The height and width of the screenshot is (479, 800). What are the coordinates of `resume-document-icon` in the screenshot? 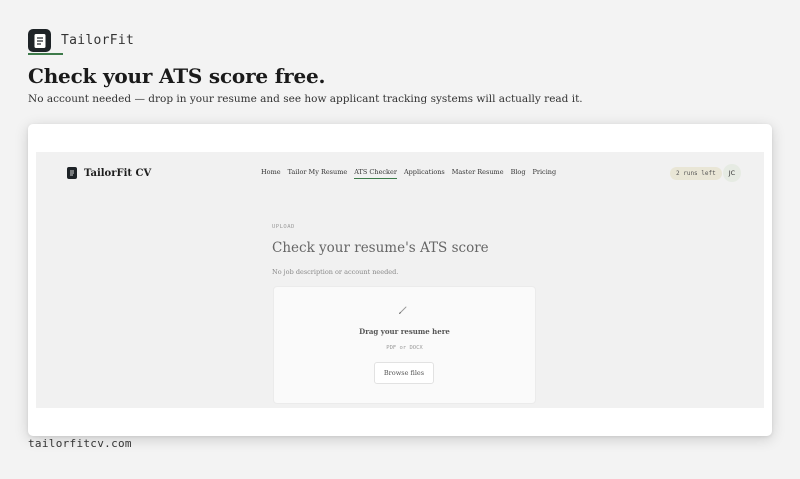 It's located at (39, 40).